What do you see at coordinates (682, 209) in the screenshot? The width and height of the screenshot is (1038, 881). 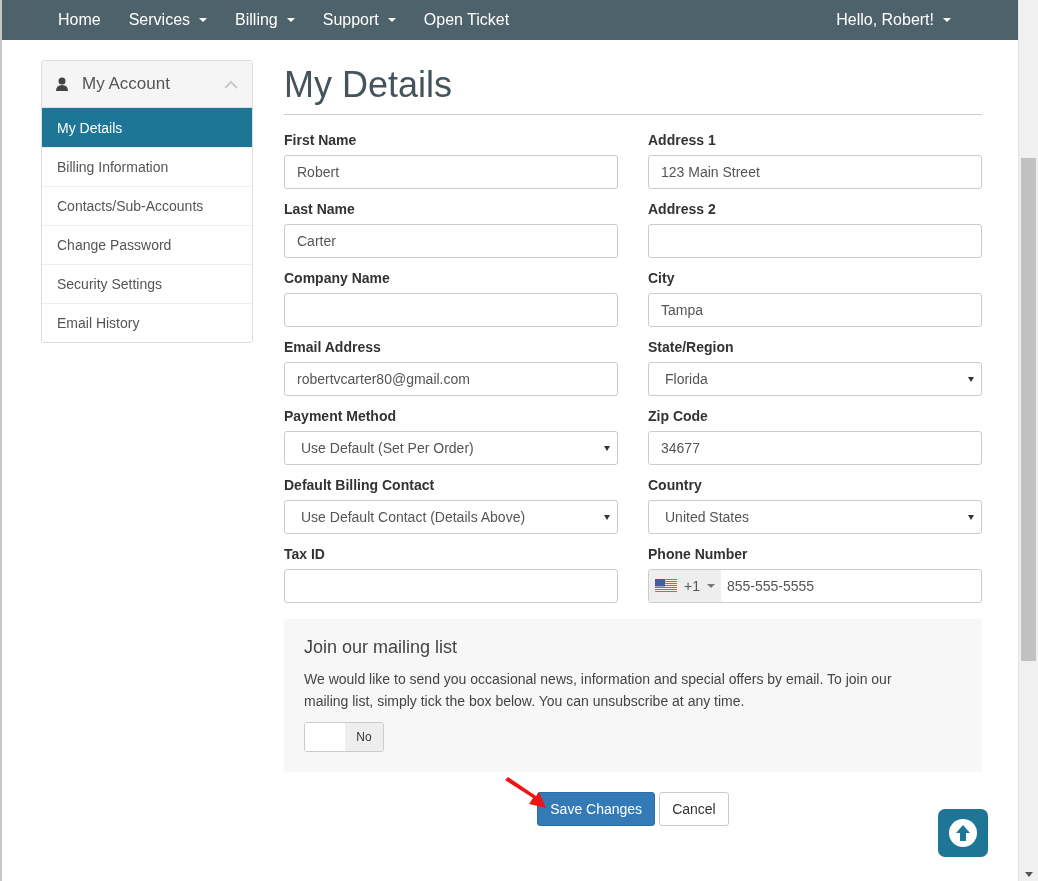 I see `field-label: Address 2` at bounding box center [682, 209].